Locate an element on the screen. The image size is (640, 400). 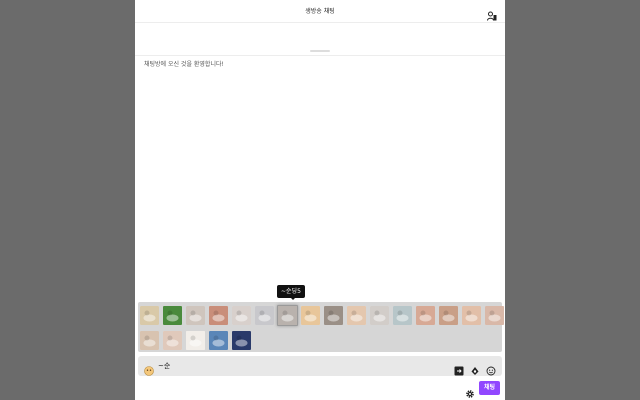
chat-input-text: ~순 is located at coordinates (164, 366).